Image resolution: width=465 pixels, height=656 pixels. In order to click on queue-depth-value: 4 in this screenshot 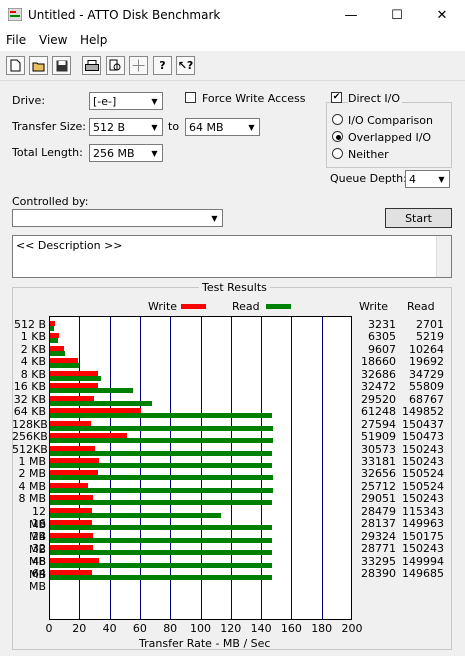, I will do `click(412, 179)`.